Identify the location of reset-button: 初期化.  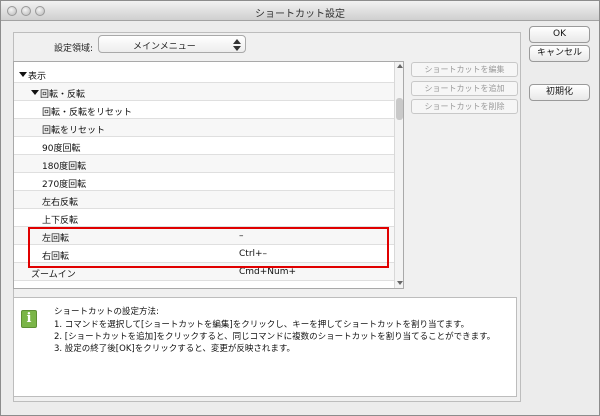
(559, 92).